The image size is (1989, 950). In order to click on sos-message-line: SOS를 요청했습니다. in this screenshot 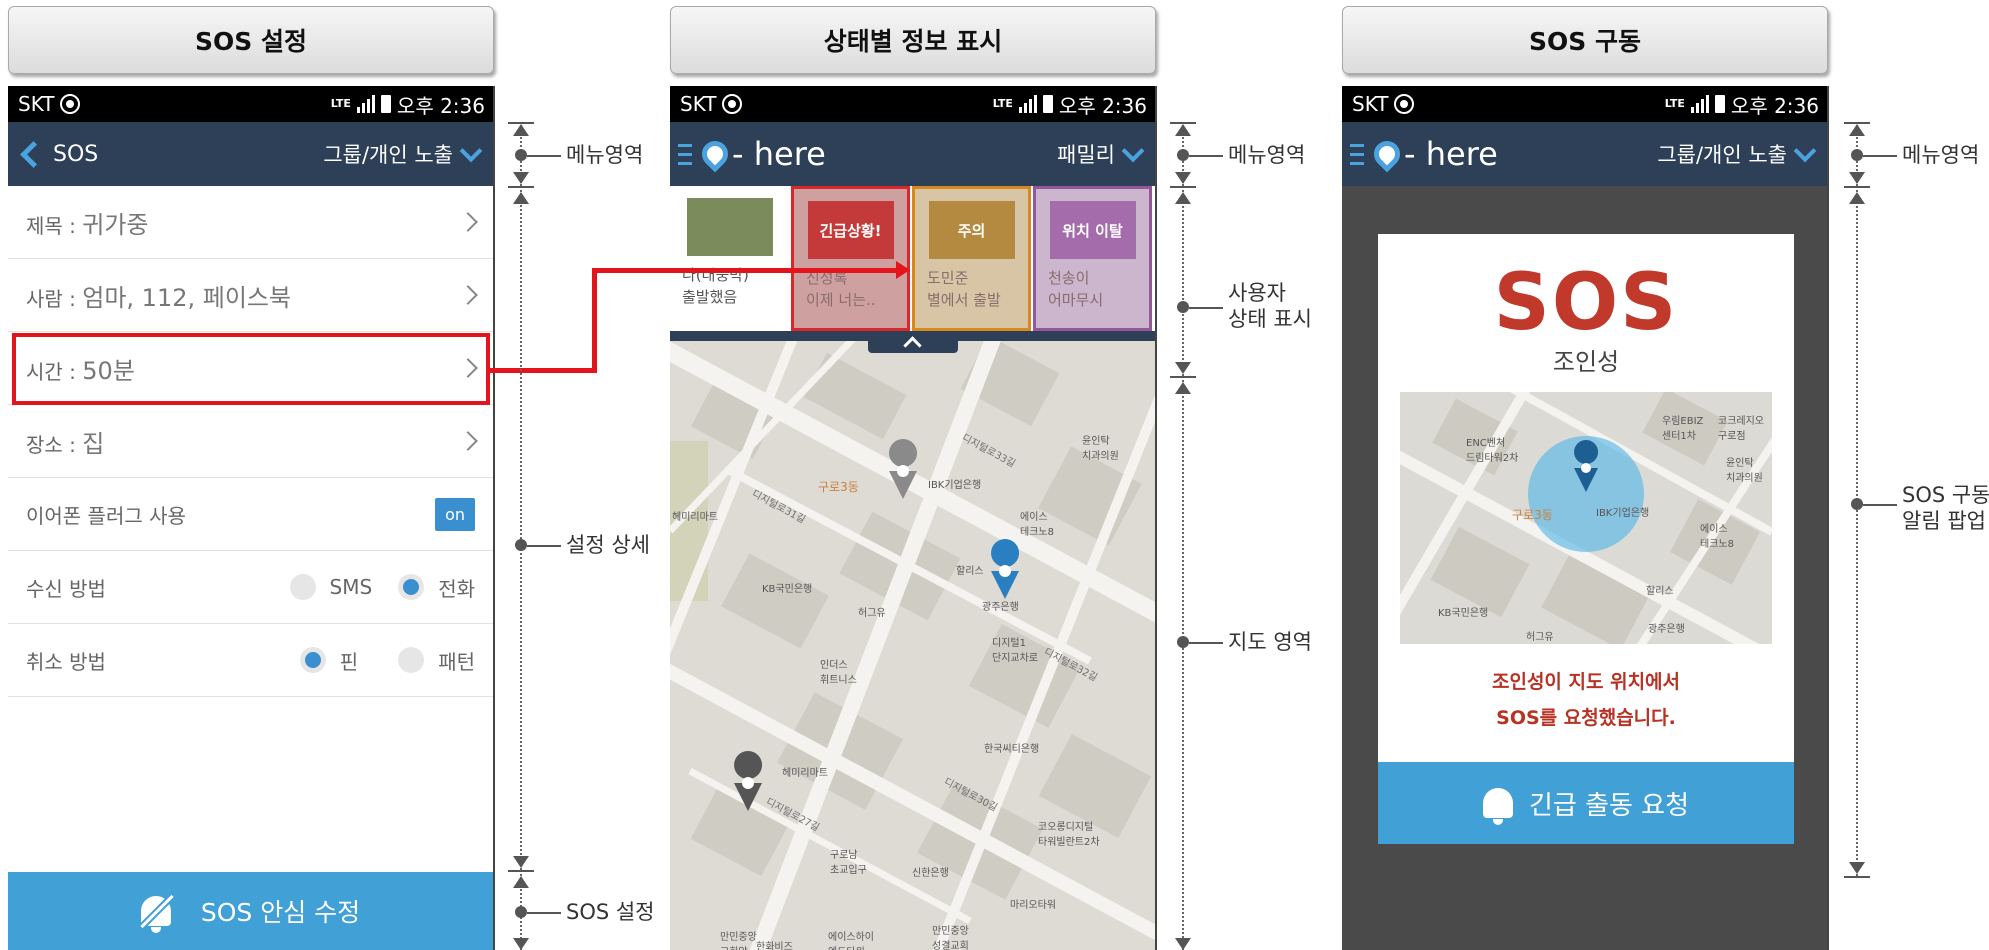, I will do `click(1586, 718)`.